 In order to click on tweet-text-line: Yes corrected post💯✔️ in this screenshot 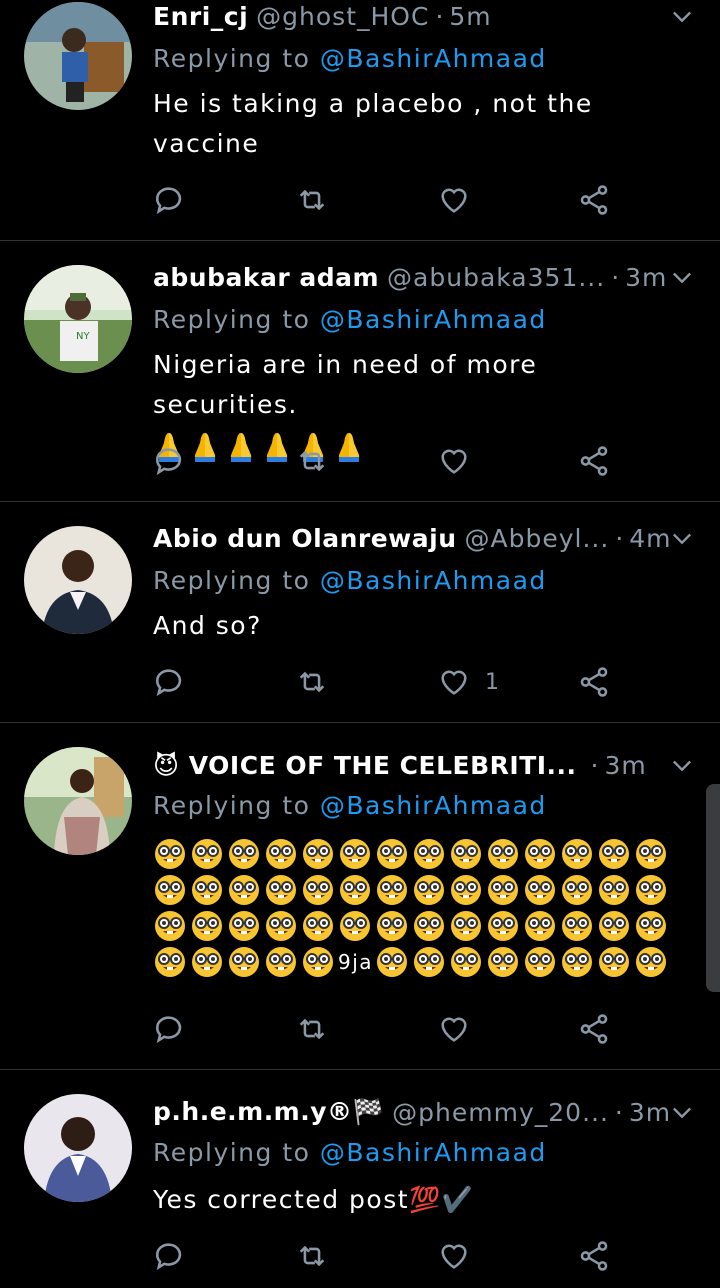, I will do `click(314, 1199)`.